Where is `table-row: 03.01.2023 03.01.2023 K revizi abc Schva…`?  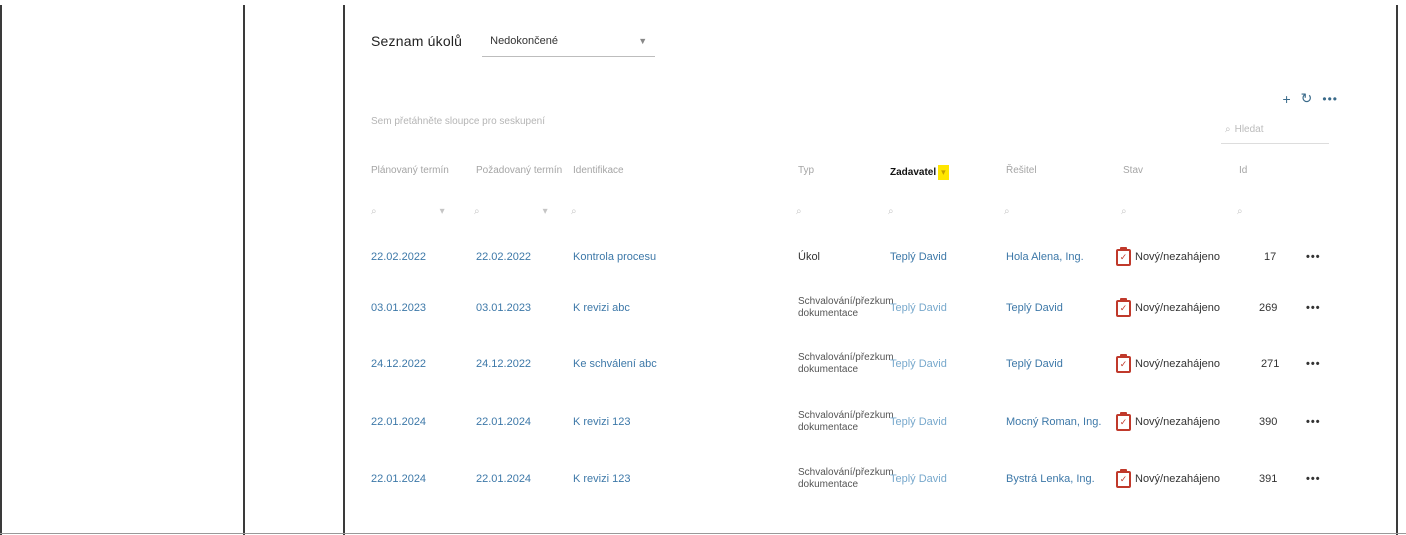 table-row: 03.01.2023 03.01.2023 K revizi abc Schva… is located at coordinates (872, 308).